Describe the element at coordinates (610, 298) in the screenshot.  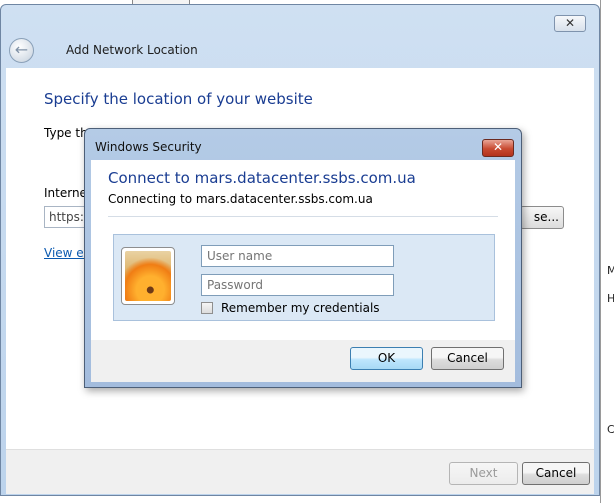
I see `background-letter: H` at that location.